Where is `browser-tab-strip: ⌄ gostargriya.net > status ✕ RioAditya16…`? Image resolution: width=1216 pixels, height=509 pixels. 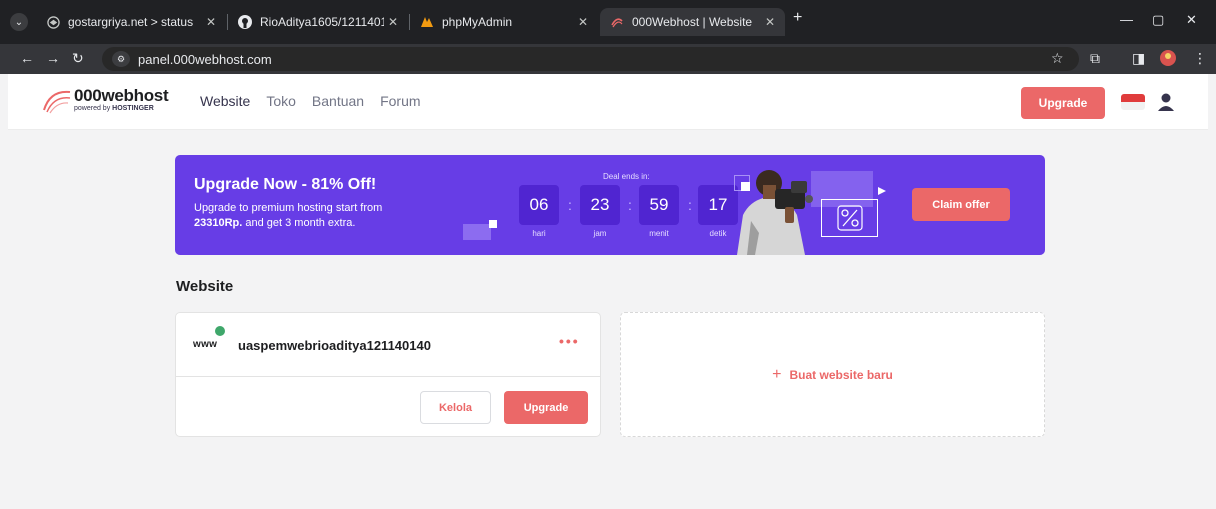
browser-tab-strip: ⌄ gostargriya.net > status ✕ RioAditya16… is located at coordinates (608, 22).